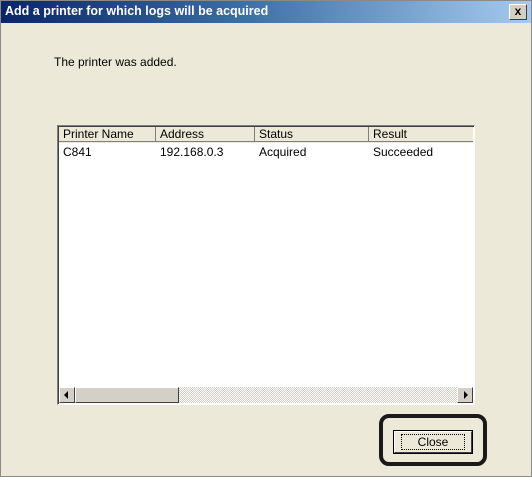  What do you see at coordinates (115, 62) in the screenshot?
I see `status-message: The printer was added.` at bounding box center [115, 62].